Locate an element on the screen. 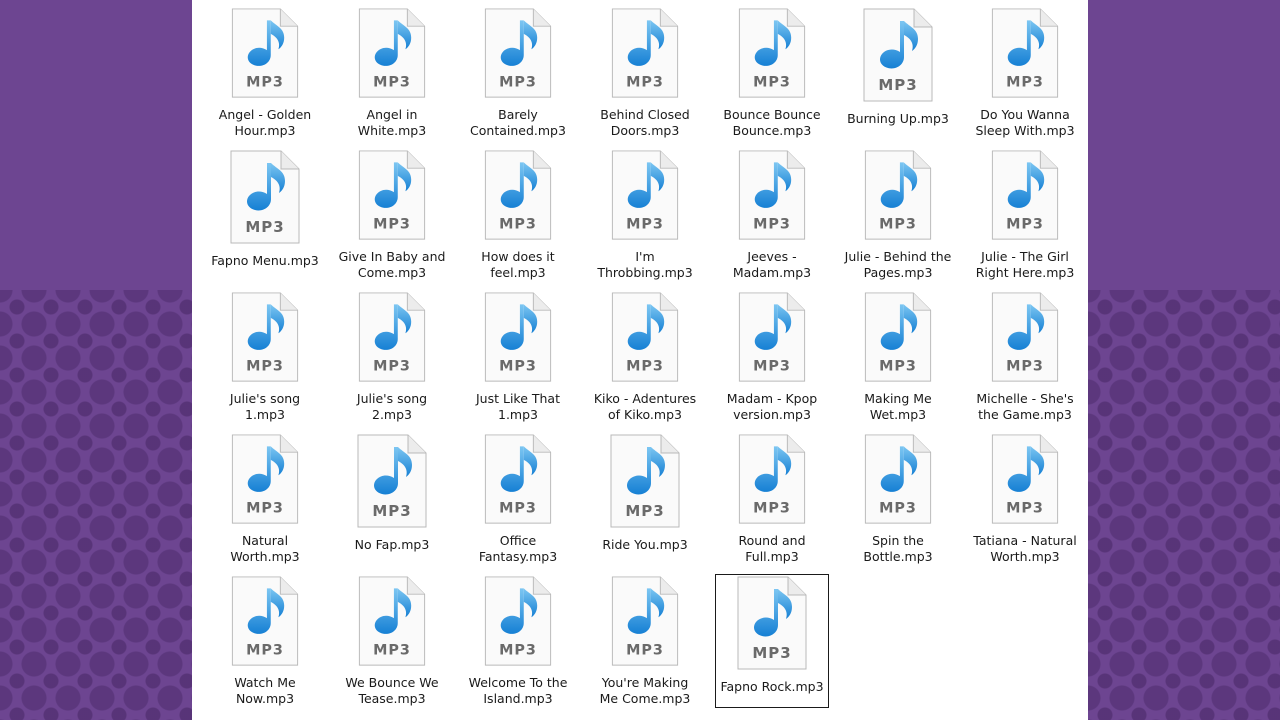 This screenshot has height=720, width=1280. file-name-label: Office Fantasy.mp3 is located at coordinates (518, 548).